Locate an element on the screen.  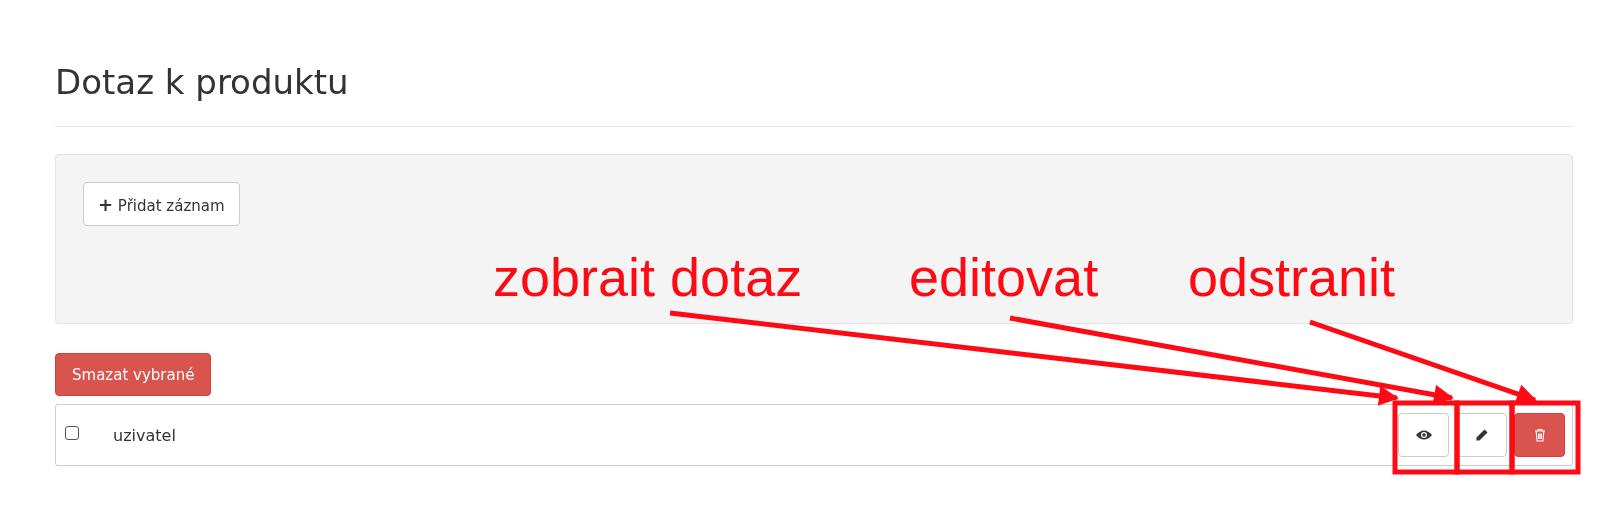
eye-icon is located at coordinates (1423, 435).